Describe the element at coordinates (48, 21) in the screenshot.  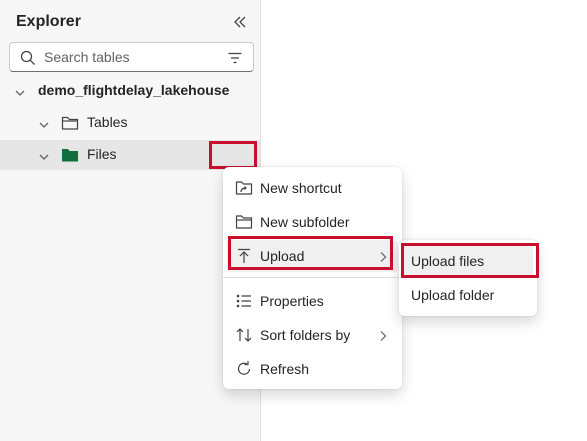
I see `explorer-title: Explorer` at that location.